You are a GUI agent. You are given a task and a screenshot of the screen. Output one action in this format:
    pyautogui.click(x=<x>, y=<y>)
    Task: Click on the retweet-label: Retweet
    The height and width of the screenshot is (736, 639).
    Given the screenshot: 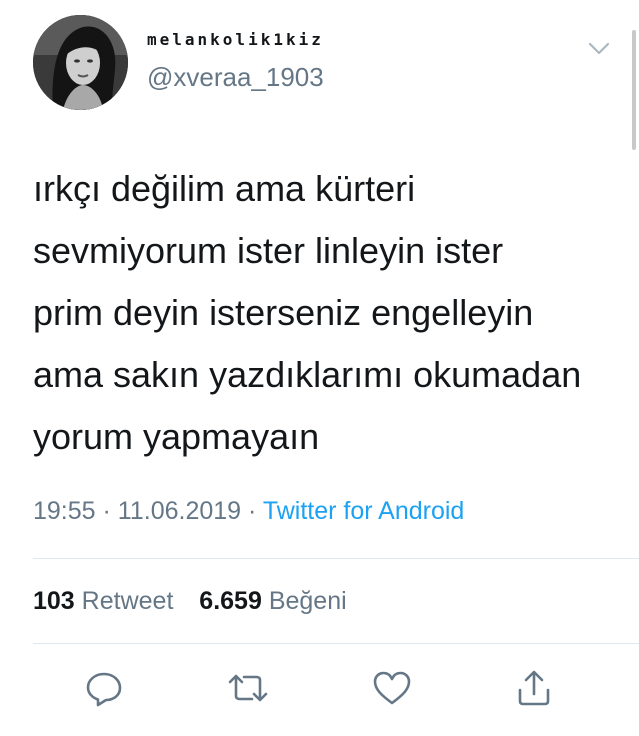 What is the action you would take?
    pyautogui.click(x=127, y=601)
    